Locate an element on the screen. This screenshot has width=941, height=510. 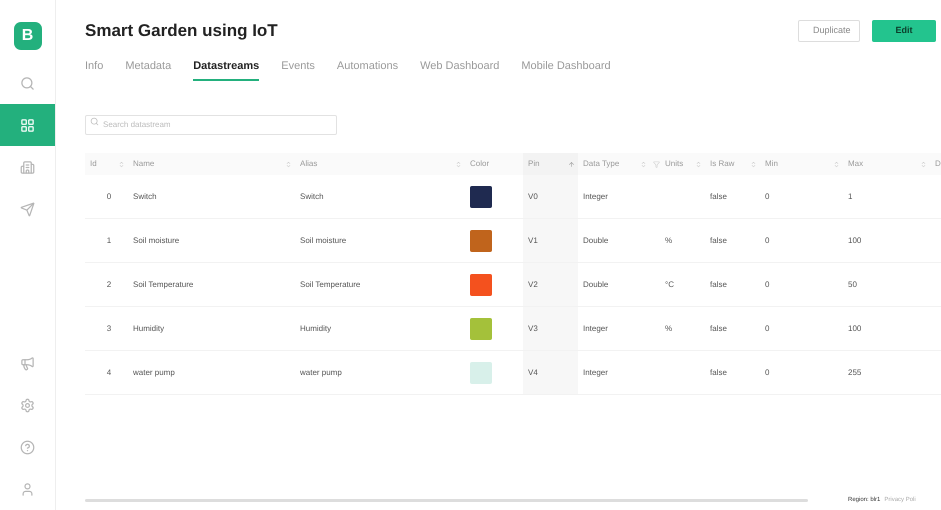
search-field: Search datastream is located at coordinates (211, 124).